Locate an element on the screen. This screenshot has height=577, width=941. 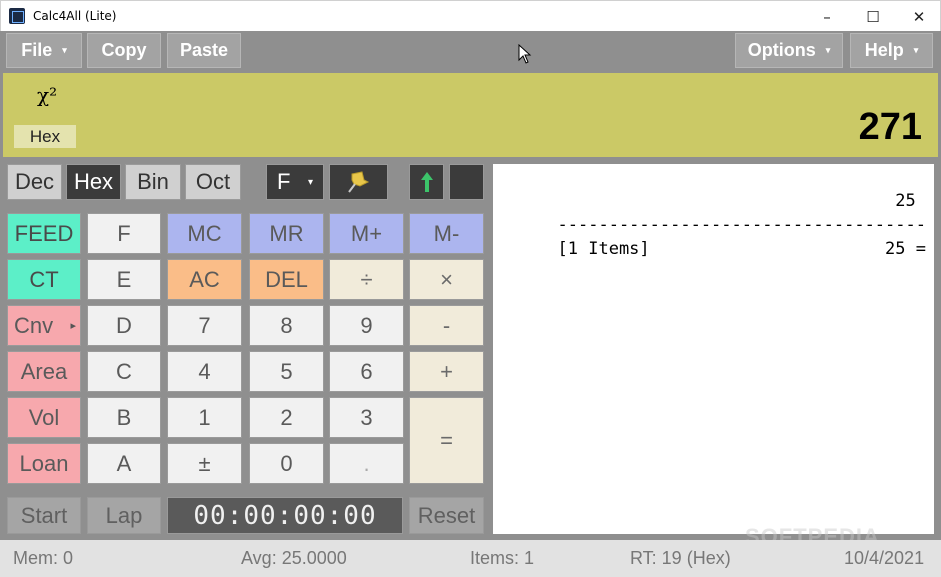
app-icon is located at coordinates (17, 16).